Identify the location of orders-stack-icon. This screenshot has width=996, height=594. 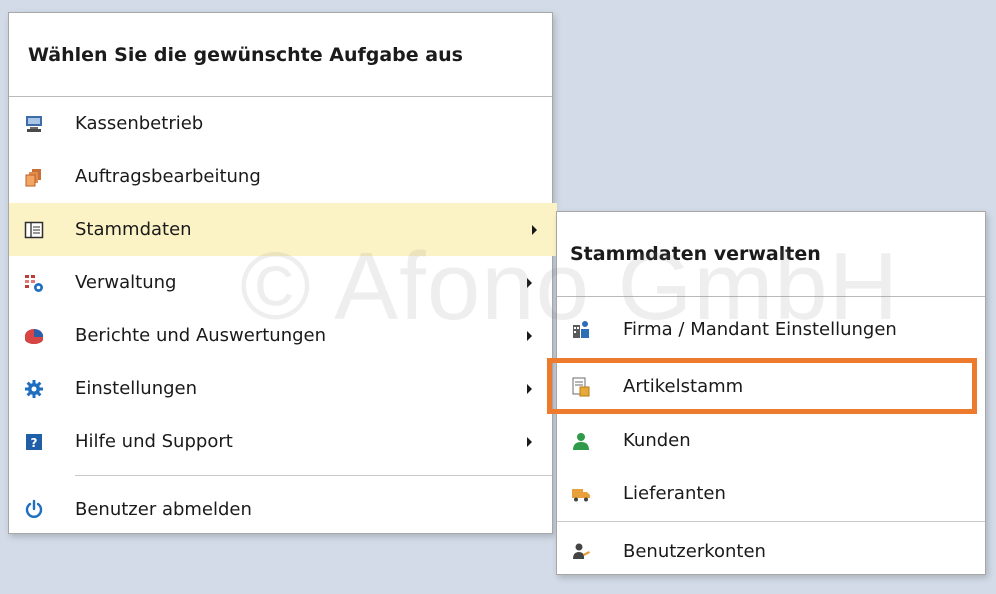
(34, 177).